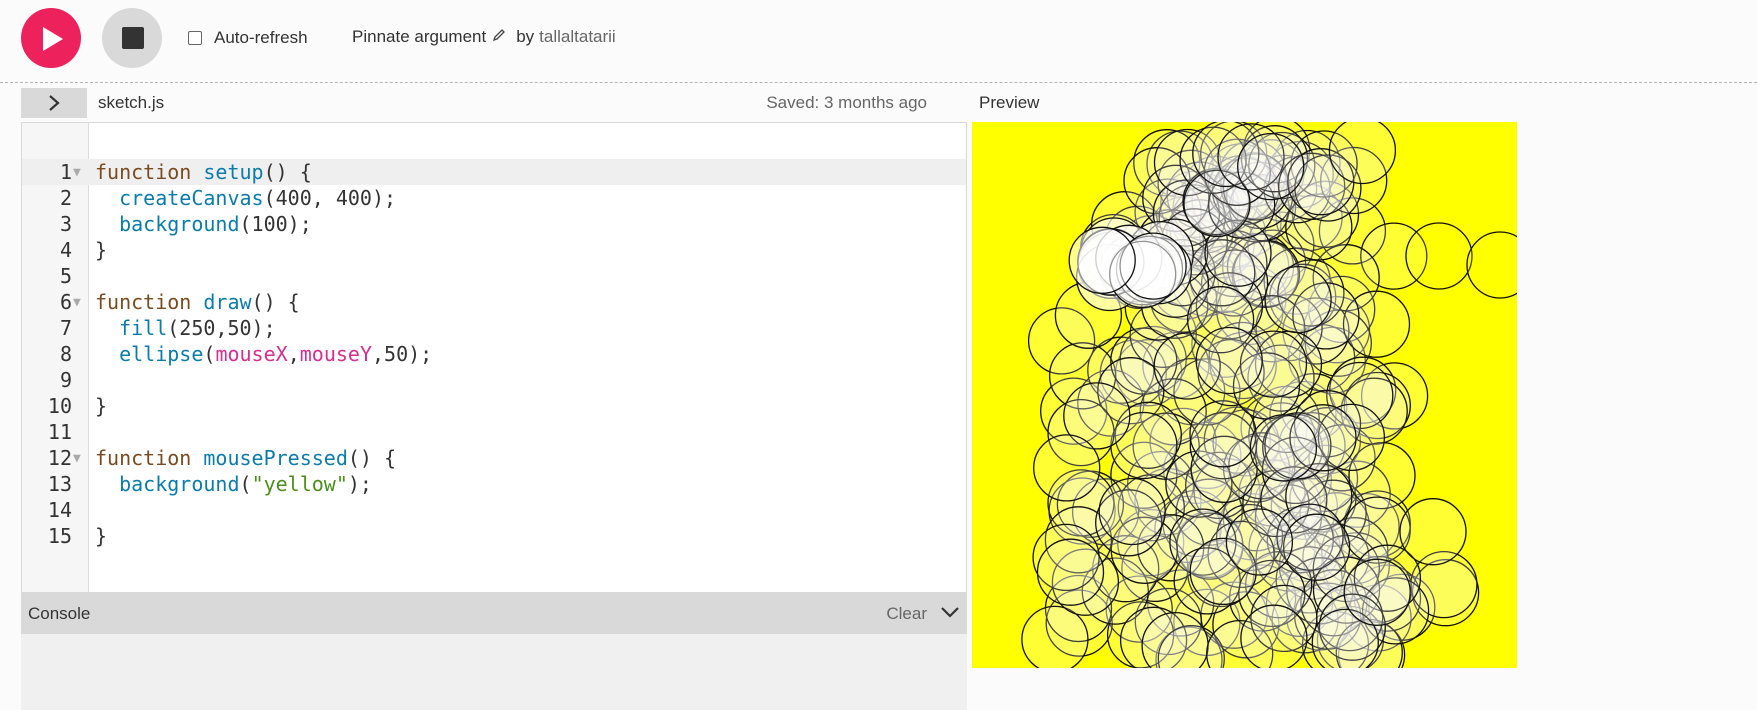  Describe the element at coordinates (65, 198) in the screenshot. I see `line-number: 2` at that location.